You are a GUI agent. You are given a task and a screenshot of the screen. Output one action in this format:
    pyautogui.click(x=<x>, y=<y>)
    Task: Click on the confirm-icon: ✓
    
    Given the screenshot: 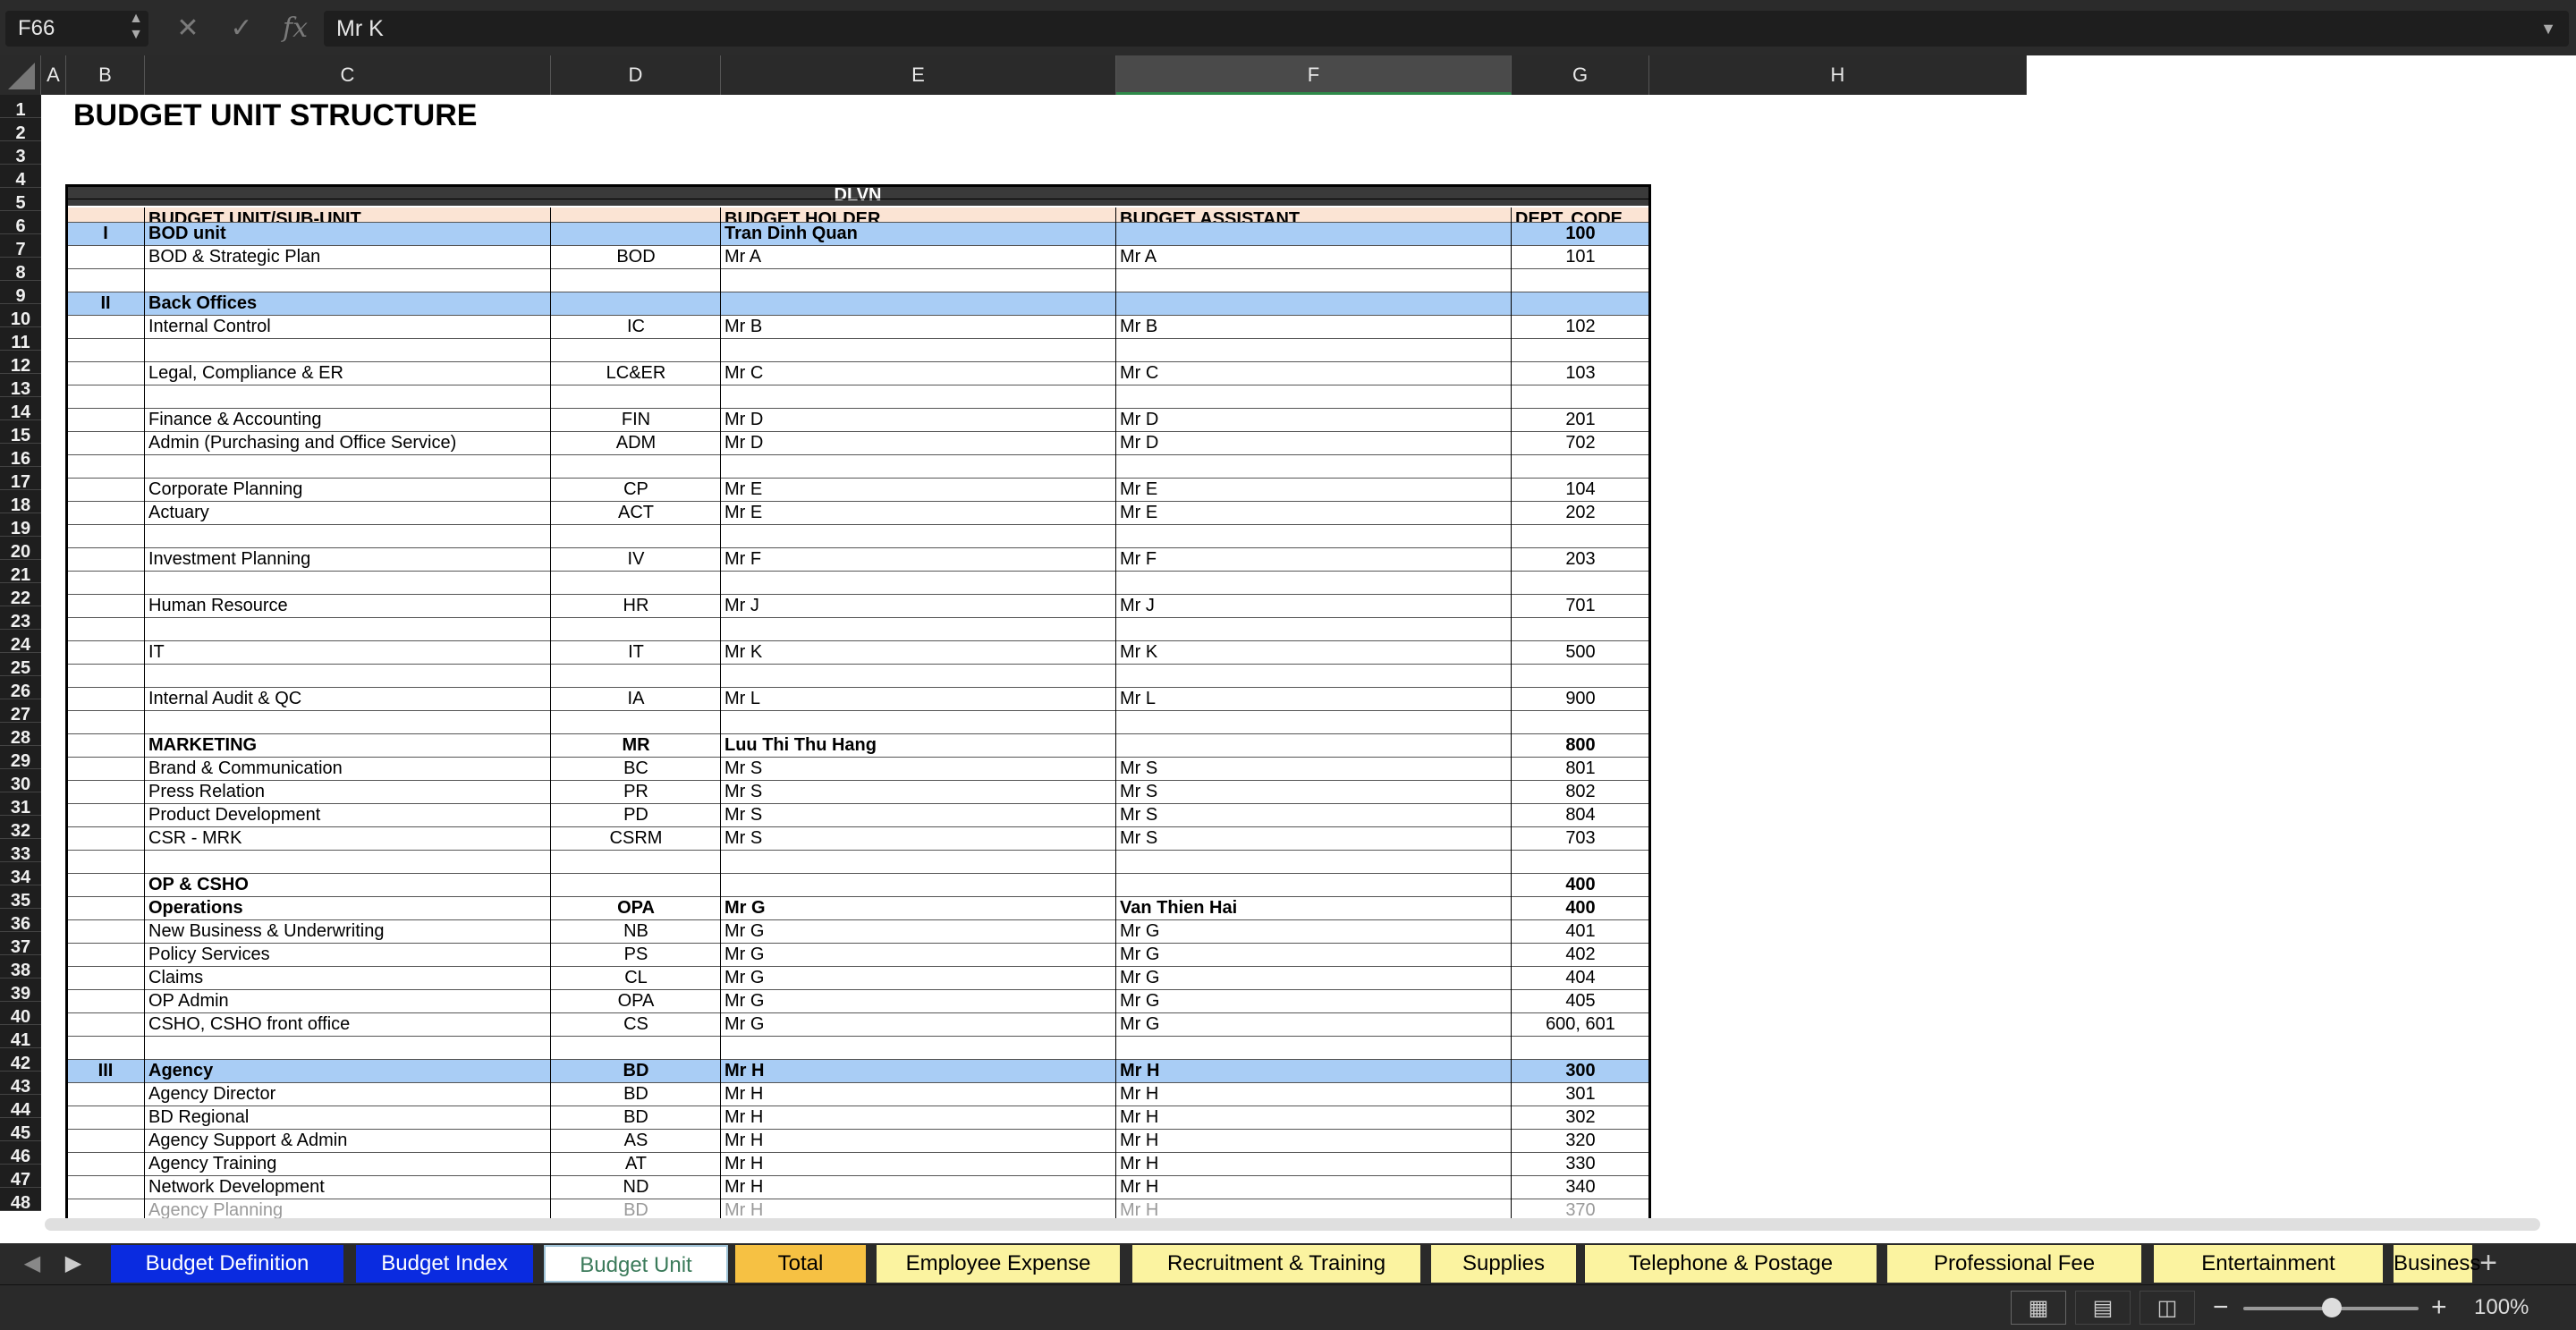 What is the action you would take?
    pyautogui.click(x=241, y=29)
    